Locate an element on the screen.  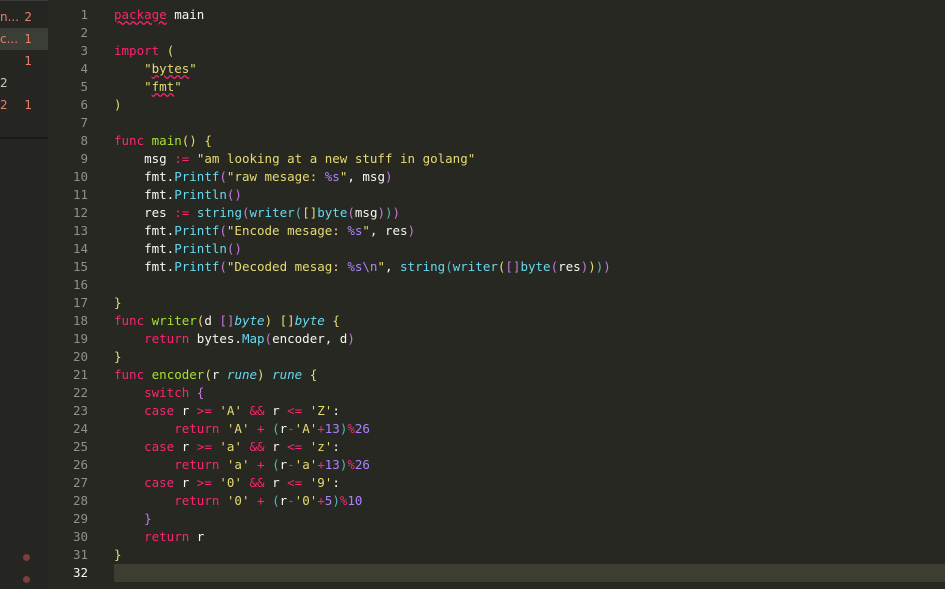
code-token: Map is located at coordinates (253, 338).